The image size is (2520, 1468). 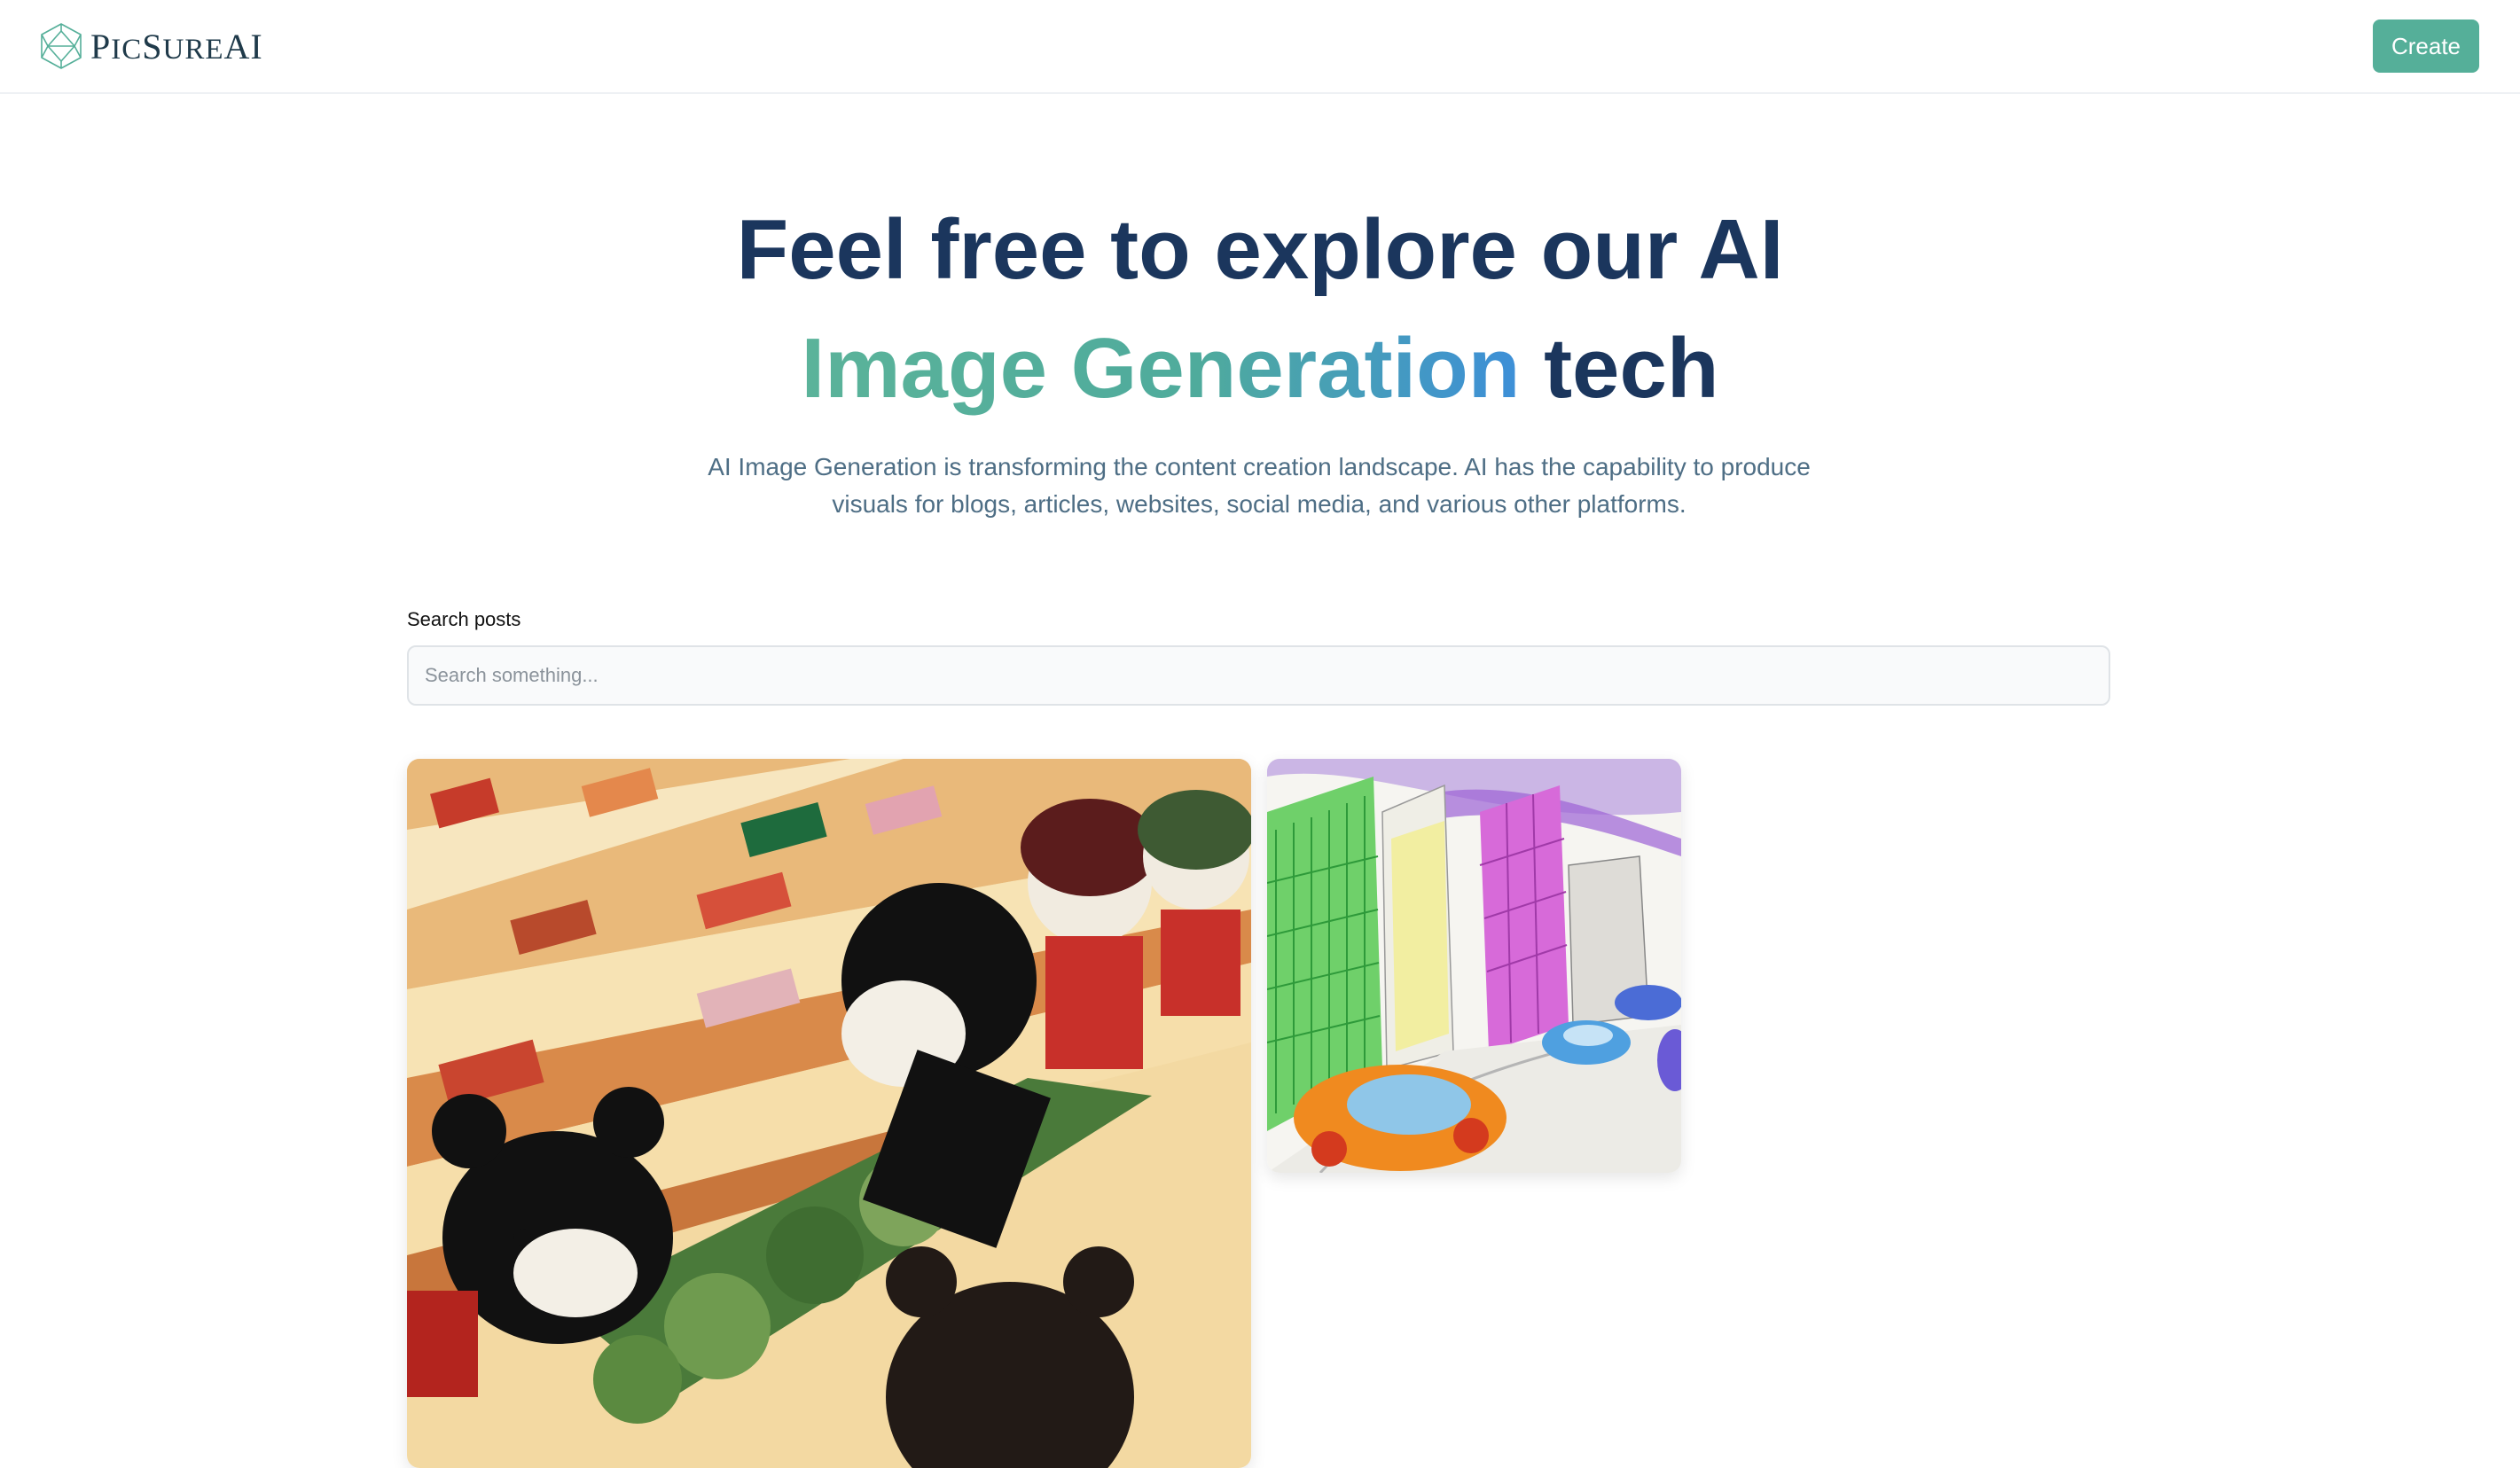 I want to click on hero-title-highlight: Image Generation, so click(x=1161, y=368).